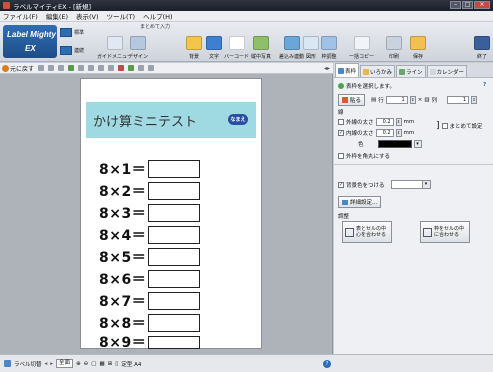  I want to click on problem-row: 8×1＝, so click(149, 169).